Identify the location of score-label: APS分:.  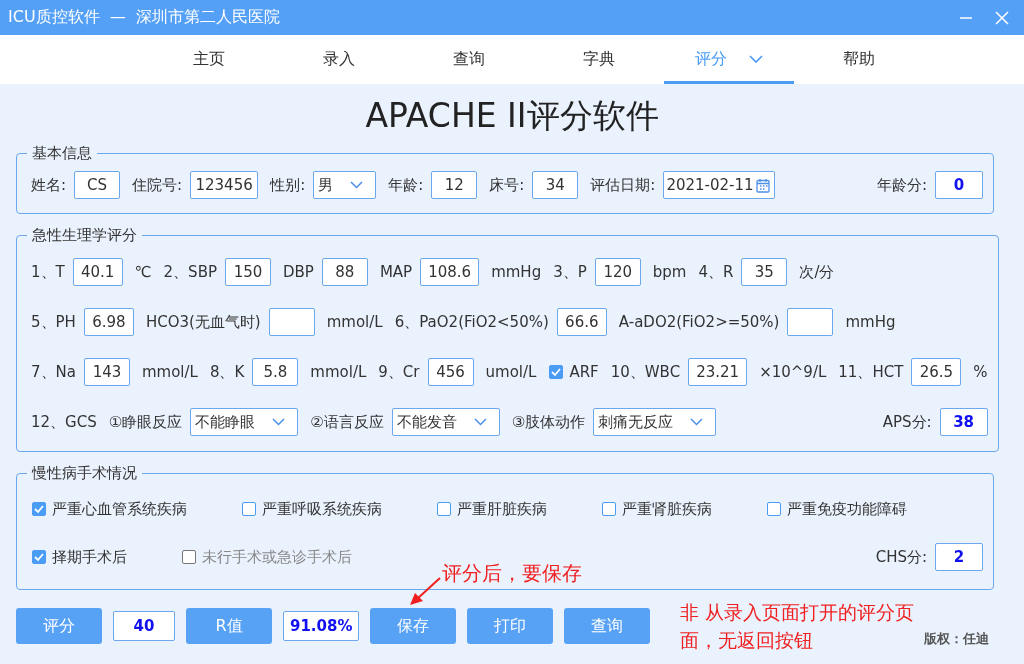
(907, 422).